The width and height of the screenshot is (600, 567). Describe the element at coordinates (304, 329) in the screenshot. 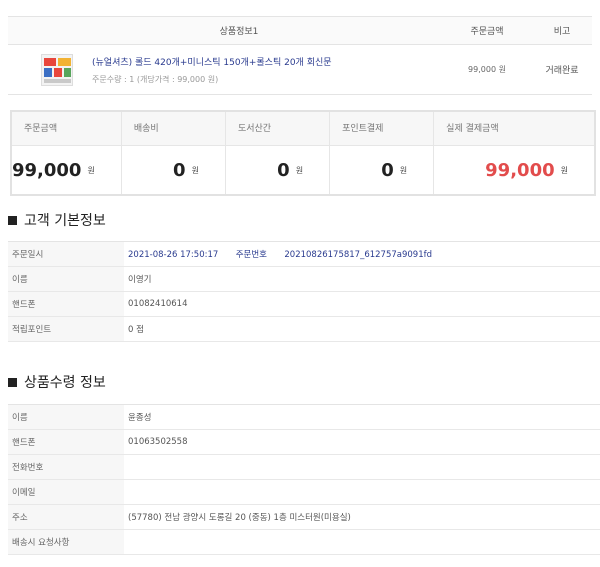

I see `info-row-points: 적립포인트 0 점` at that location.